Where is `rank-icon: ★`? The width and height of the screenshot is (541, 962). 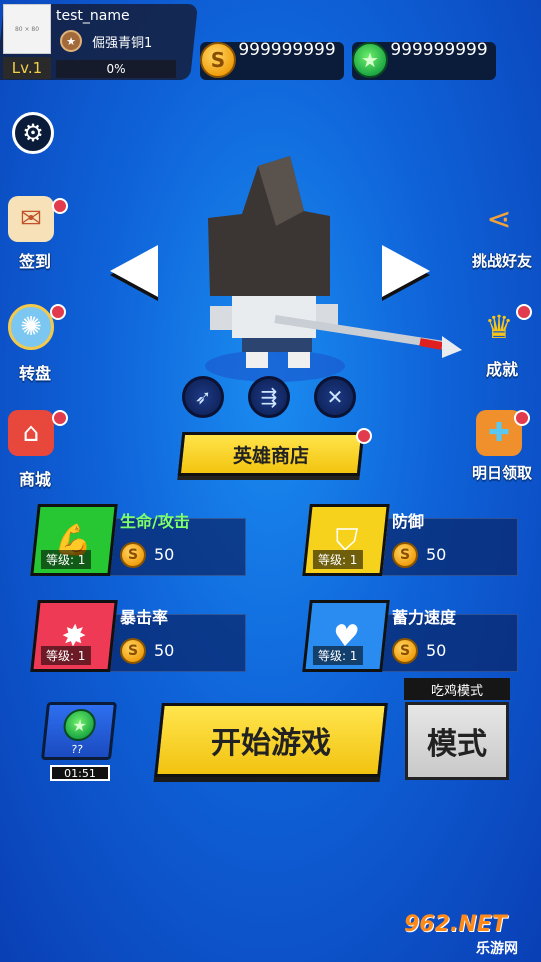 rank-icon: ★ is located at coordinates (71, 41).